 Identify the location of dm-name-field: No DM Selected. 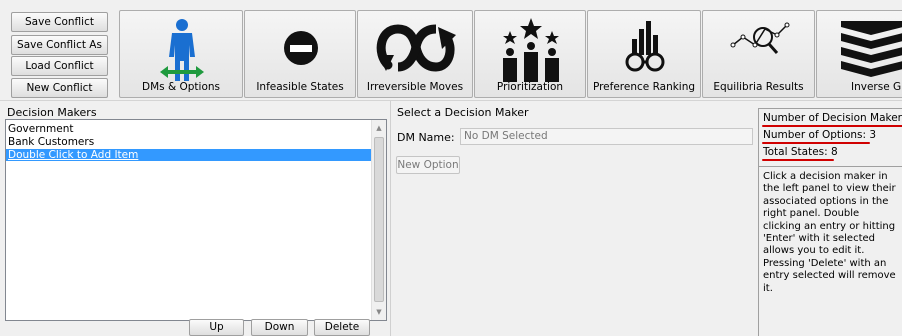
(606, 136).